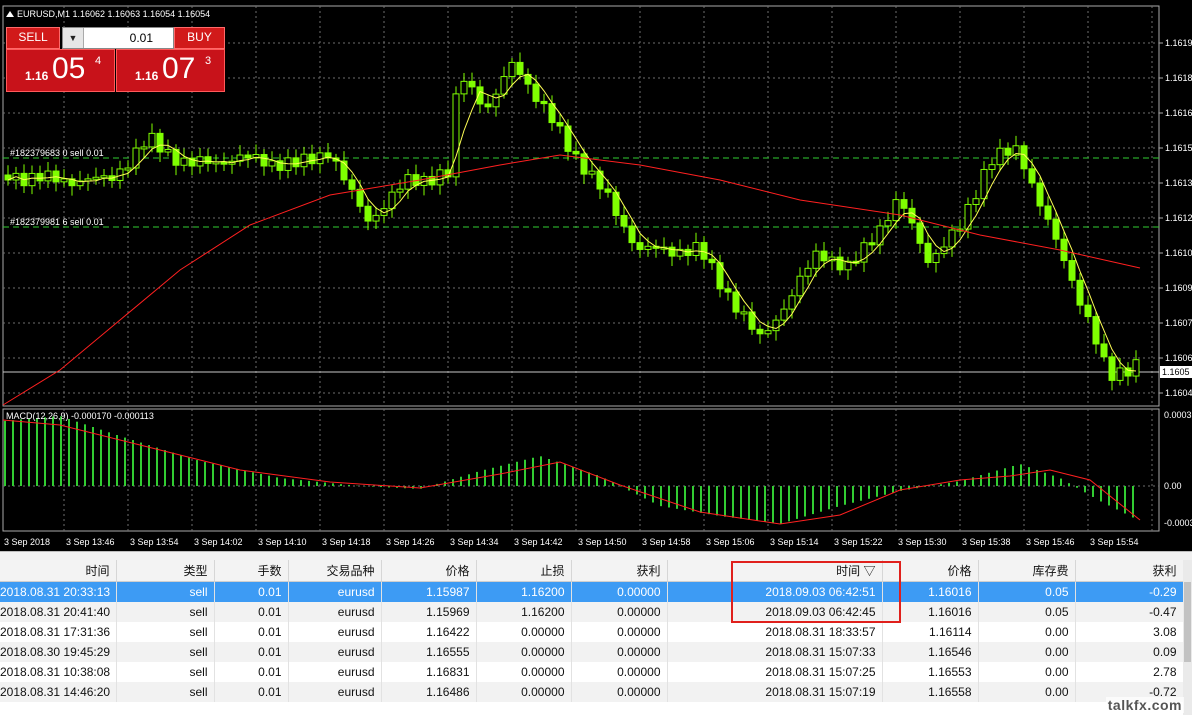  I want to click on table-cell: 1.16546, so click(930, 652).